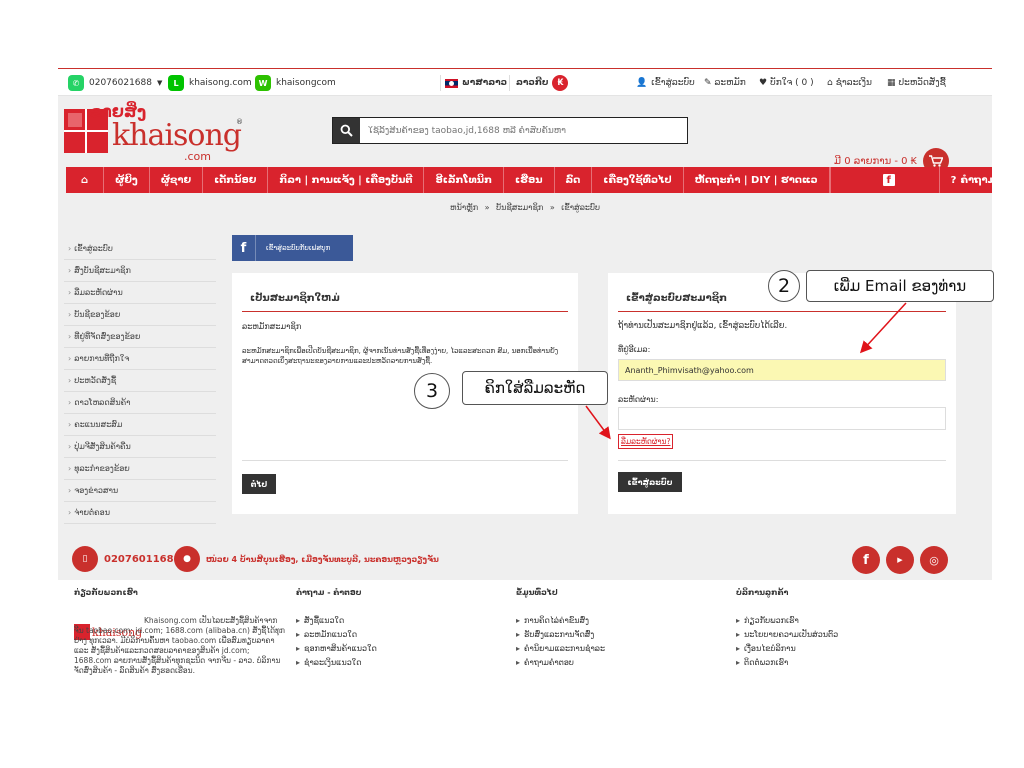  I want to click on sidebar-item-forgot-password: ລືມລະຫັດຜ່ານ, so click(140, 293).